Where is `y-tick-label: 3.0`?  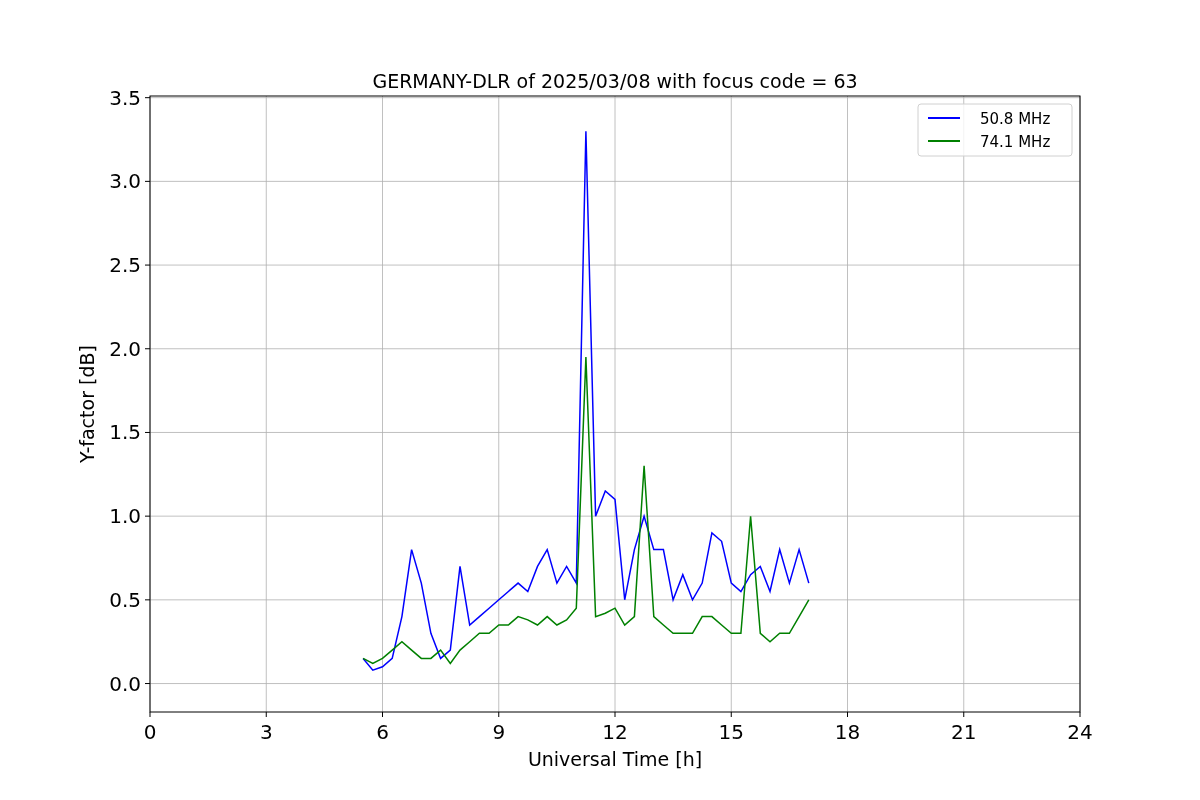
y-tick-label: 3.0 is located at coordinates (125, 181).